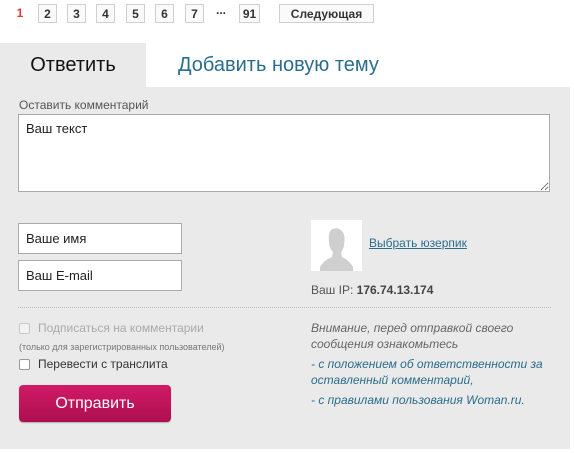  Describe the element at coordinates (392, 380) in the screenshot. I see `responsibility-link-cont: оставленный комментарий,` at that location.